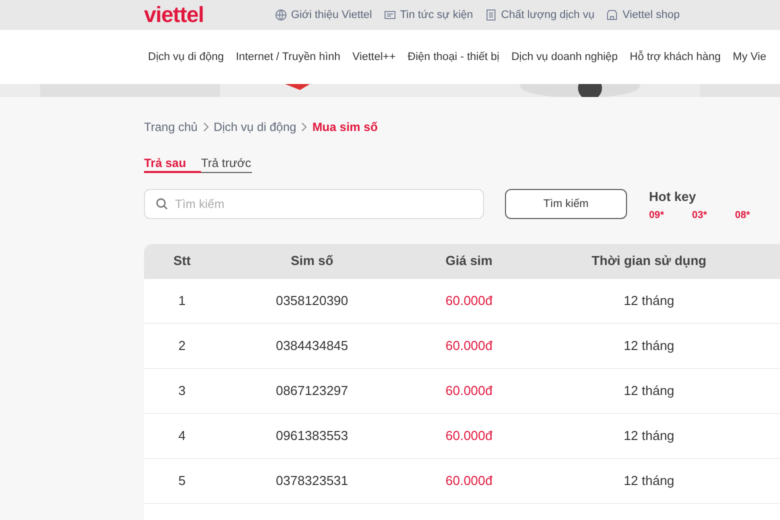  Describe the element at coordinates (612, 15) in the screenshot. I see `store-icon` at that location.